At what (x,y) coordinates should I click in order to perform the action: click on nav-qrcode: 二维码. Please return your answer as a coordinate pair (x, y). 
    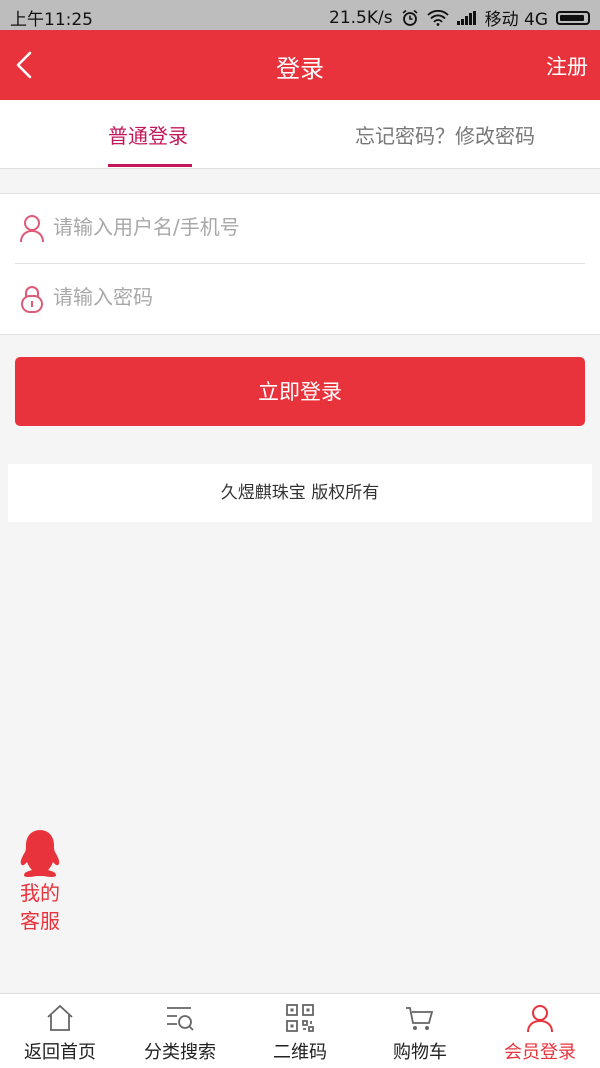
    Looking at the image, I should click on (300, 1031).